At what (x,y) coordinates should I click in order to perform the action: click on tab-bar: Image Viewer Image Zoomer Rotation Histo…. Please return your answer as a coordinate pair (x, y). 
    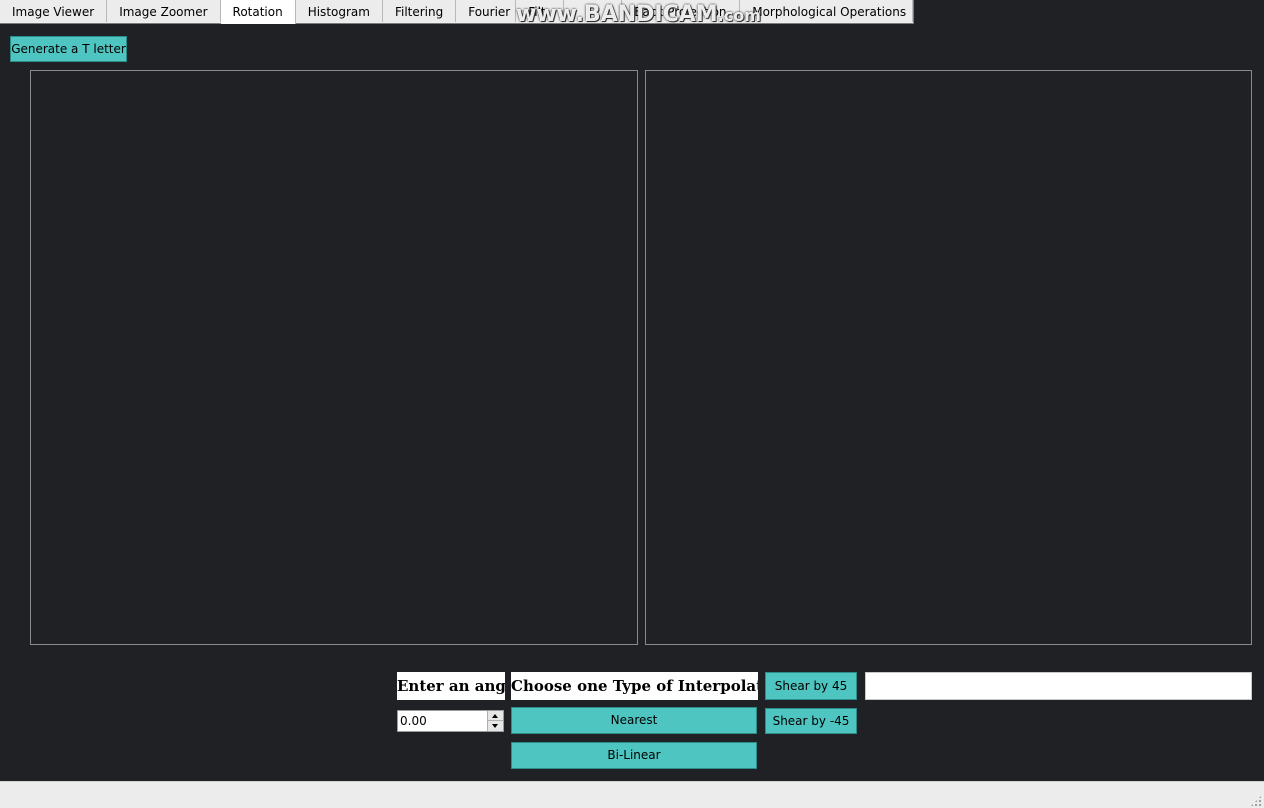
    Looking at the image, I should click on (632, 13).